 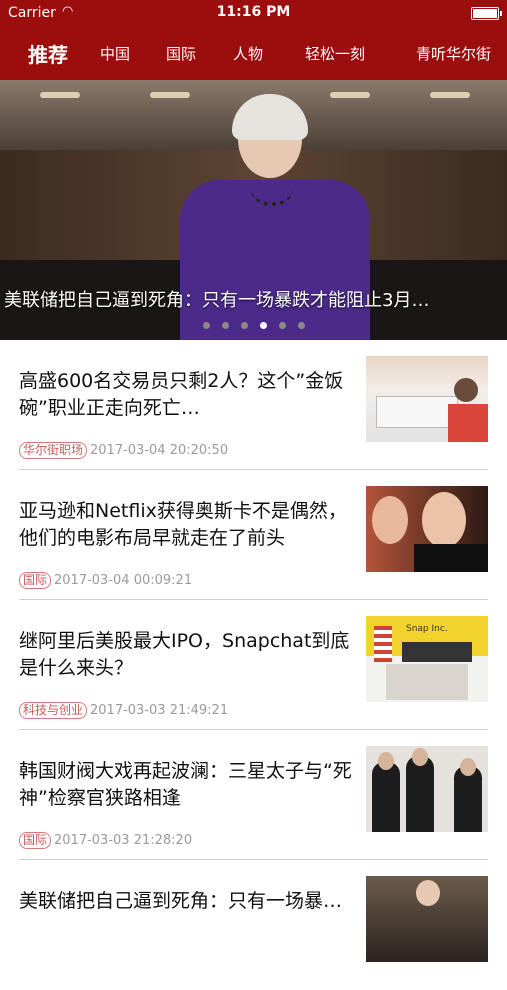 What do you see at coordinates (248, 53) in the screenshot?
I see `tab-people: 人物` at bounding box center [248, 53].